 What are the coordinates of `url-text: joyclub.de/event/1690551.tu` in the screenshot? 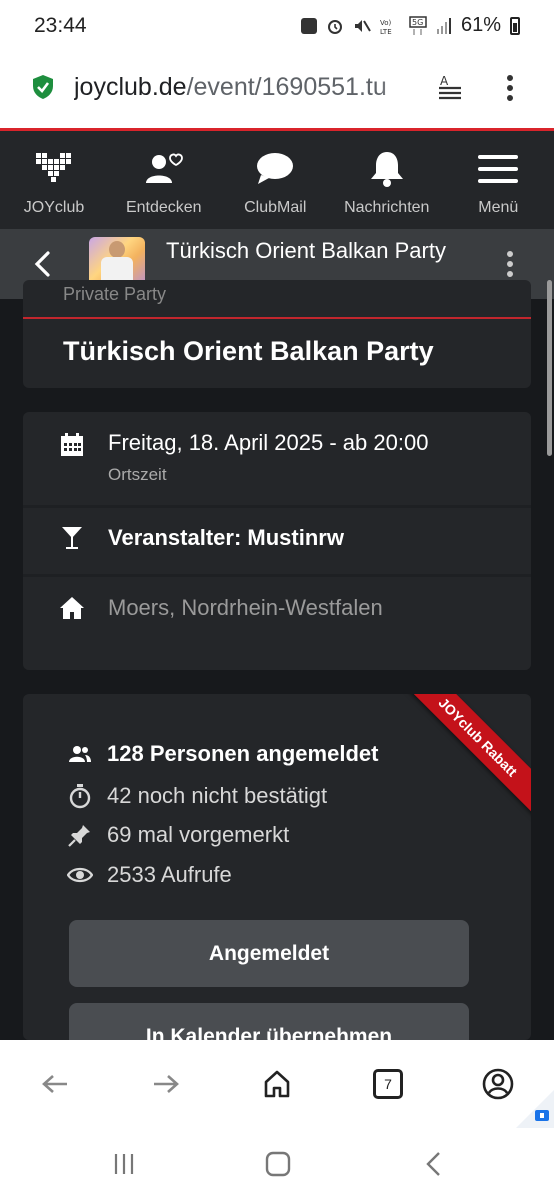 It's located at (246, 89).